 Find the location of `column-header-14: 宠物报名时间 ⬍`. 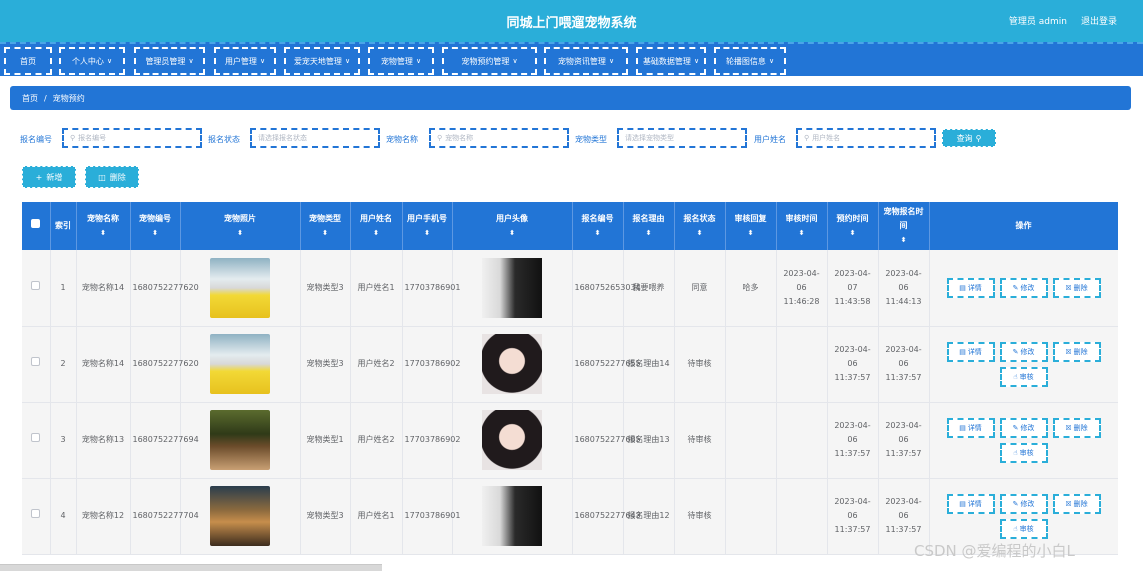

column-header-14: 宠物报名时间 ⬍ is located at coordinates (904, 226).